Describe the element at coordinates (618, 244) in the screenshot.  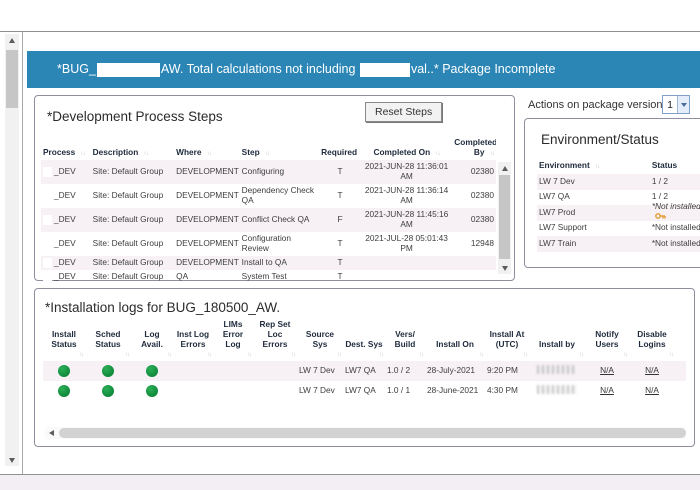
I see `environment-row: LW7 Train *Not installed` at that location.